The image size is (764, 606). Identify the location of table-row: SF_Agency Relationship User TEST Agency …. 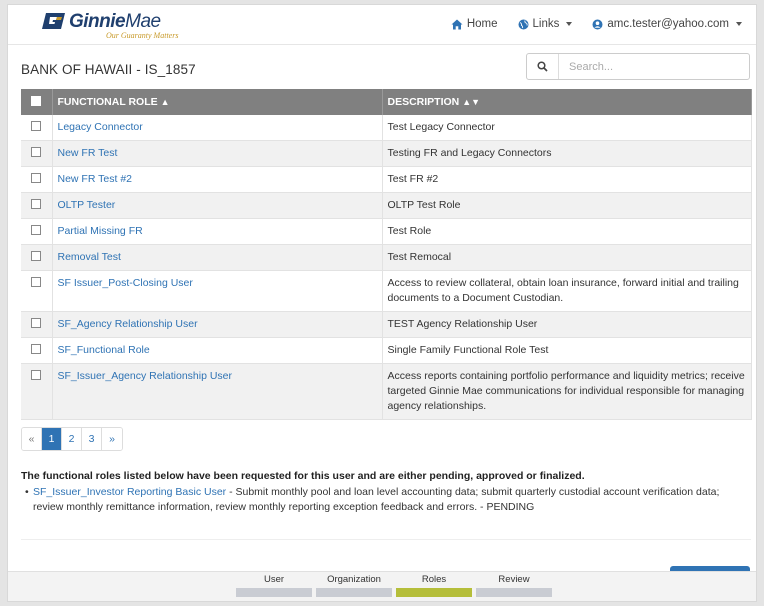
(386, 324).